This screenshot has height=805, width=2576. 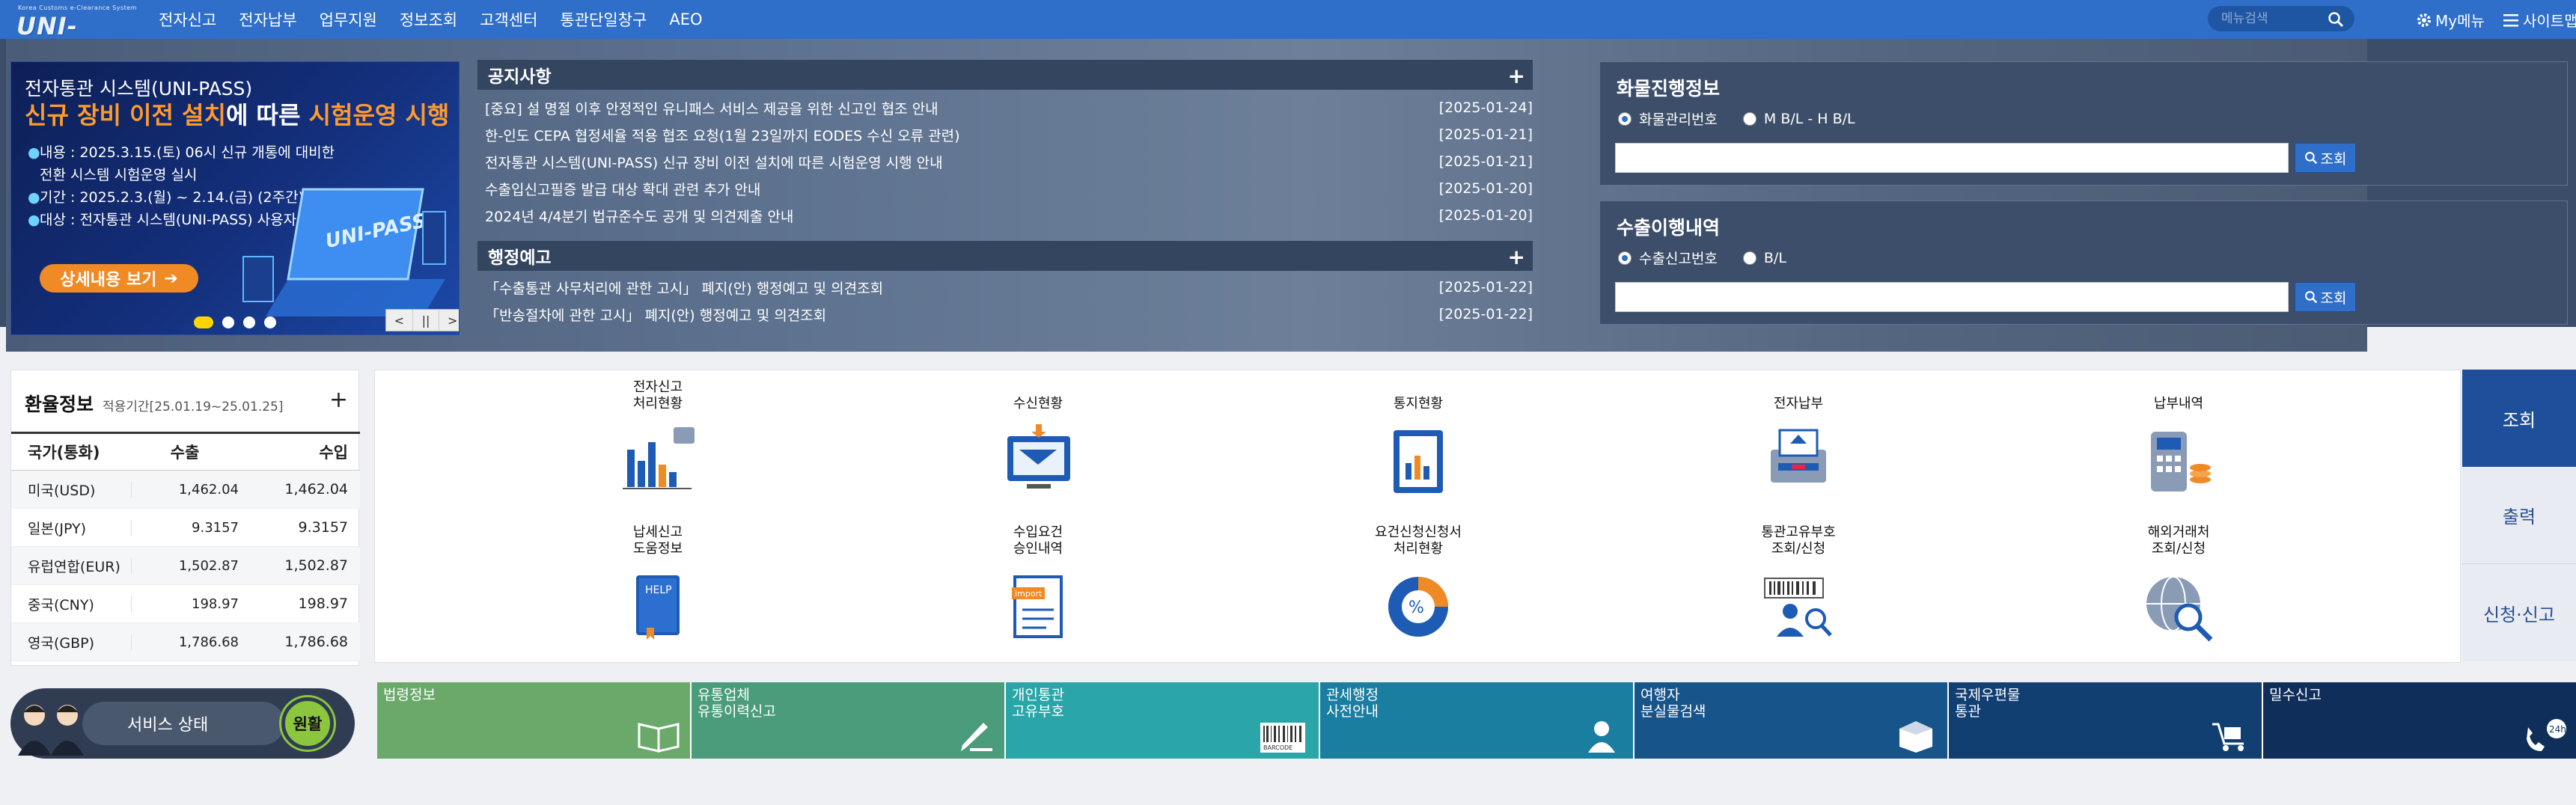 I want to click on tab-output: 출력, so click(x=2519, y=515).